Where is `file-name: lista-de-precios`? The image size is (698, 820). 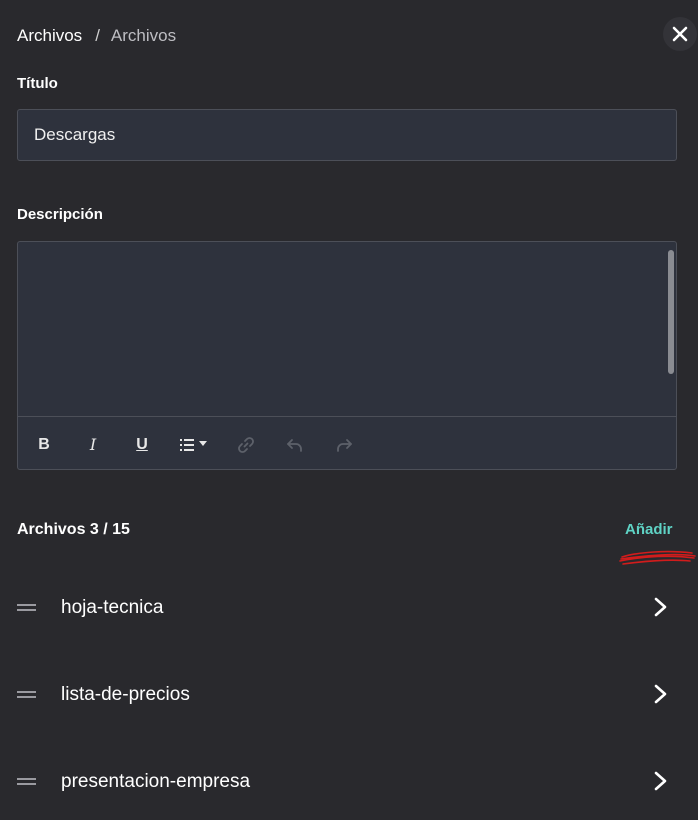 file-name: lista-de-precios is located at coordinates (125, 694).